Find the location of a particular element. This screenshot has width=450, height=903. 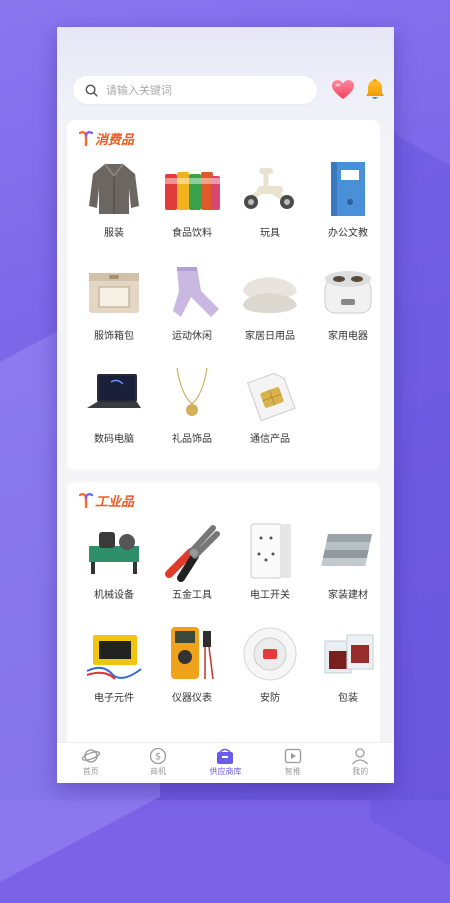

section-title-text: 工业品 is located at coordinates (115, 502).